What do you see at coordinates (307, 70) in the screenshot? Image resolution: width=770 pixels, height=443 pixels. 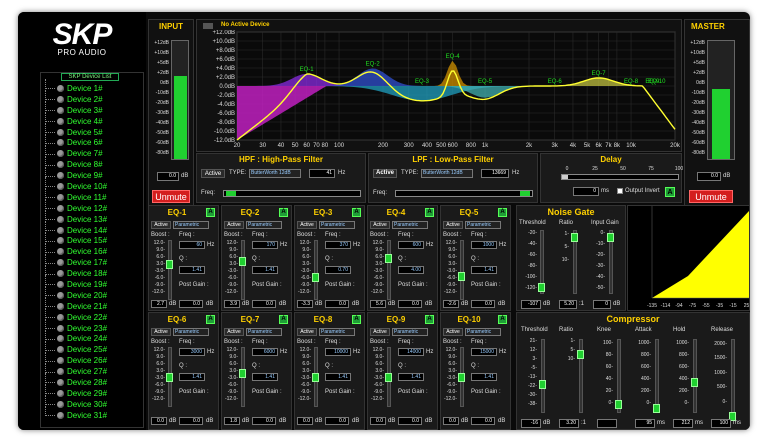 I see `eq-band-marker: EQ-1` at bounding box center [307, 70].